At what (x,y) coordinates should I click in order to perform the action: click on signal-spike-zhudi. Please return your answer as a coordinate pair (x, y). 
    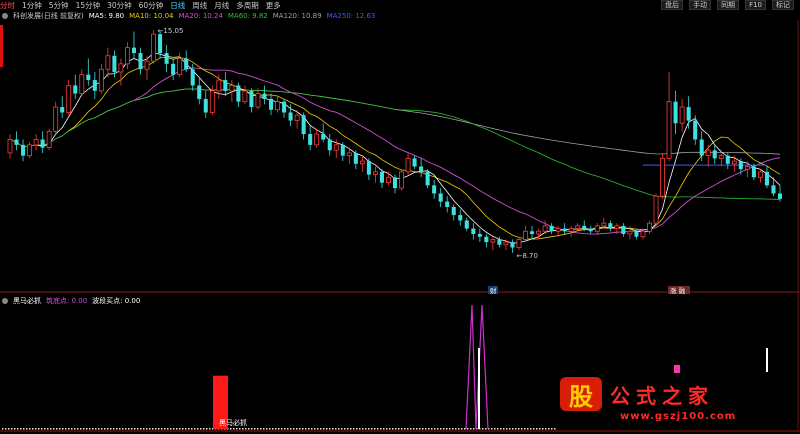
    Looking at the image, I should click on (477, 367).